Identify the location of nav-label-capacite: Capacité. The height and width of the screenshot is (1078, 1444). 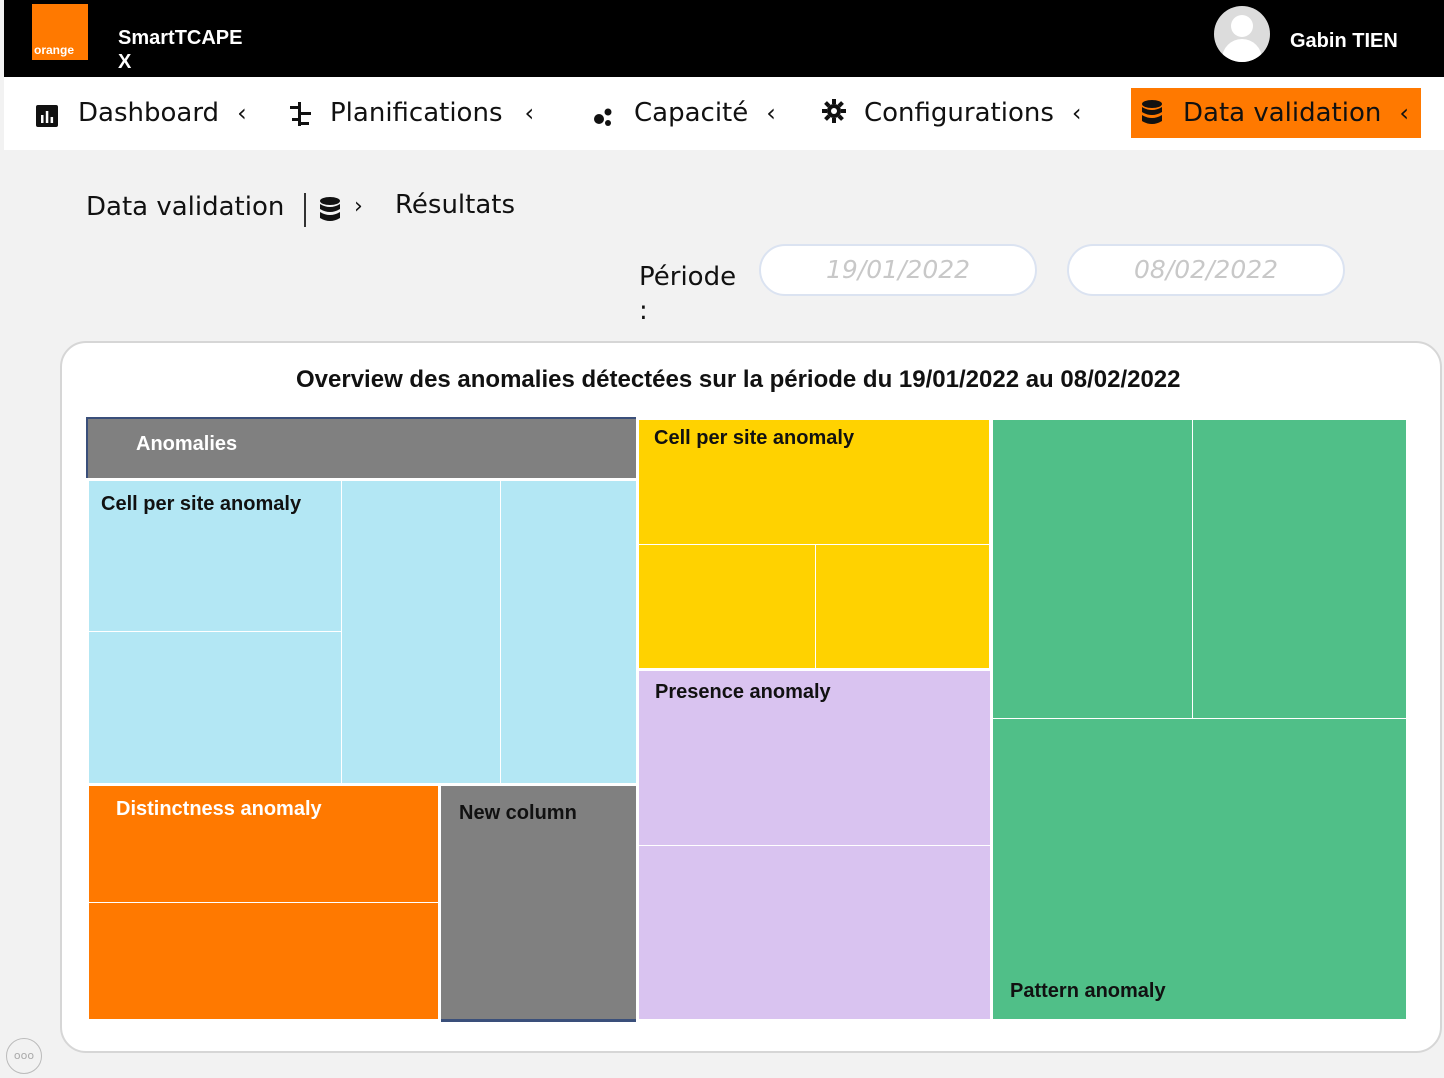
(691, 113).